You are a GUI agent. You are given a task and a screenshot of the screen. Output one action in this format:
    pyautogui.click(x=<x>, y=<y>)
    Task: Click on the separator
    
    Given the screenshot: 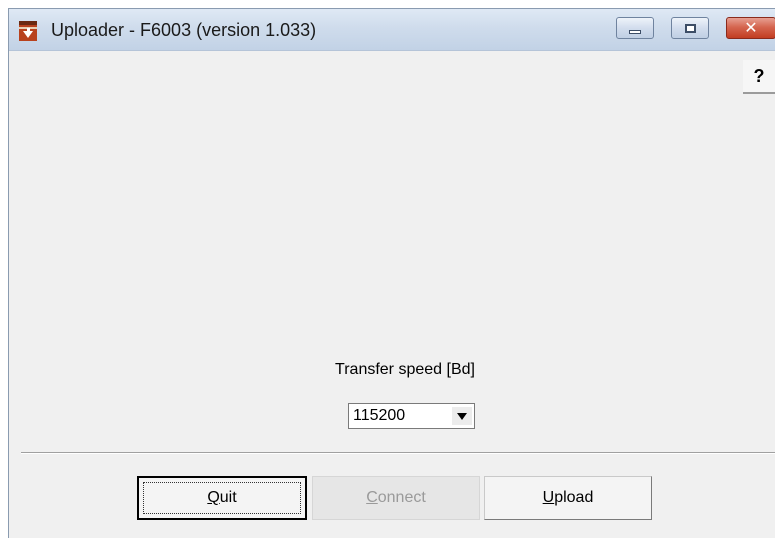 What is the action you would take?
    pyautogui.click(x=398, y=453)
    